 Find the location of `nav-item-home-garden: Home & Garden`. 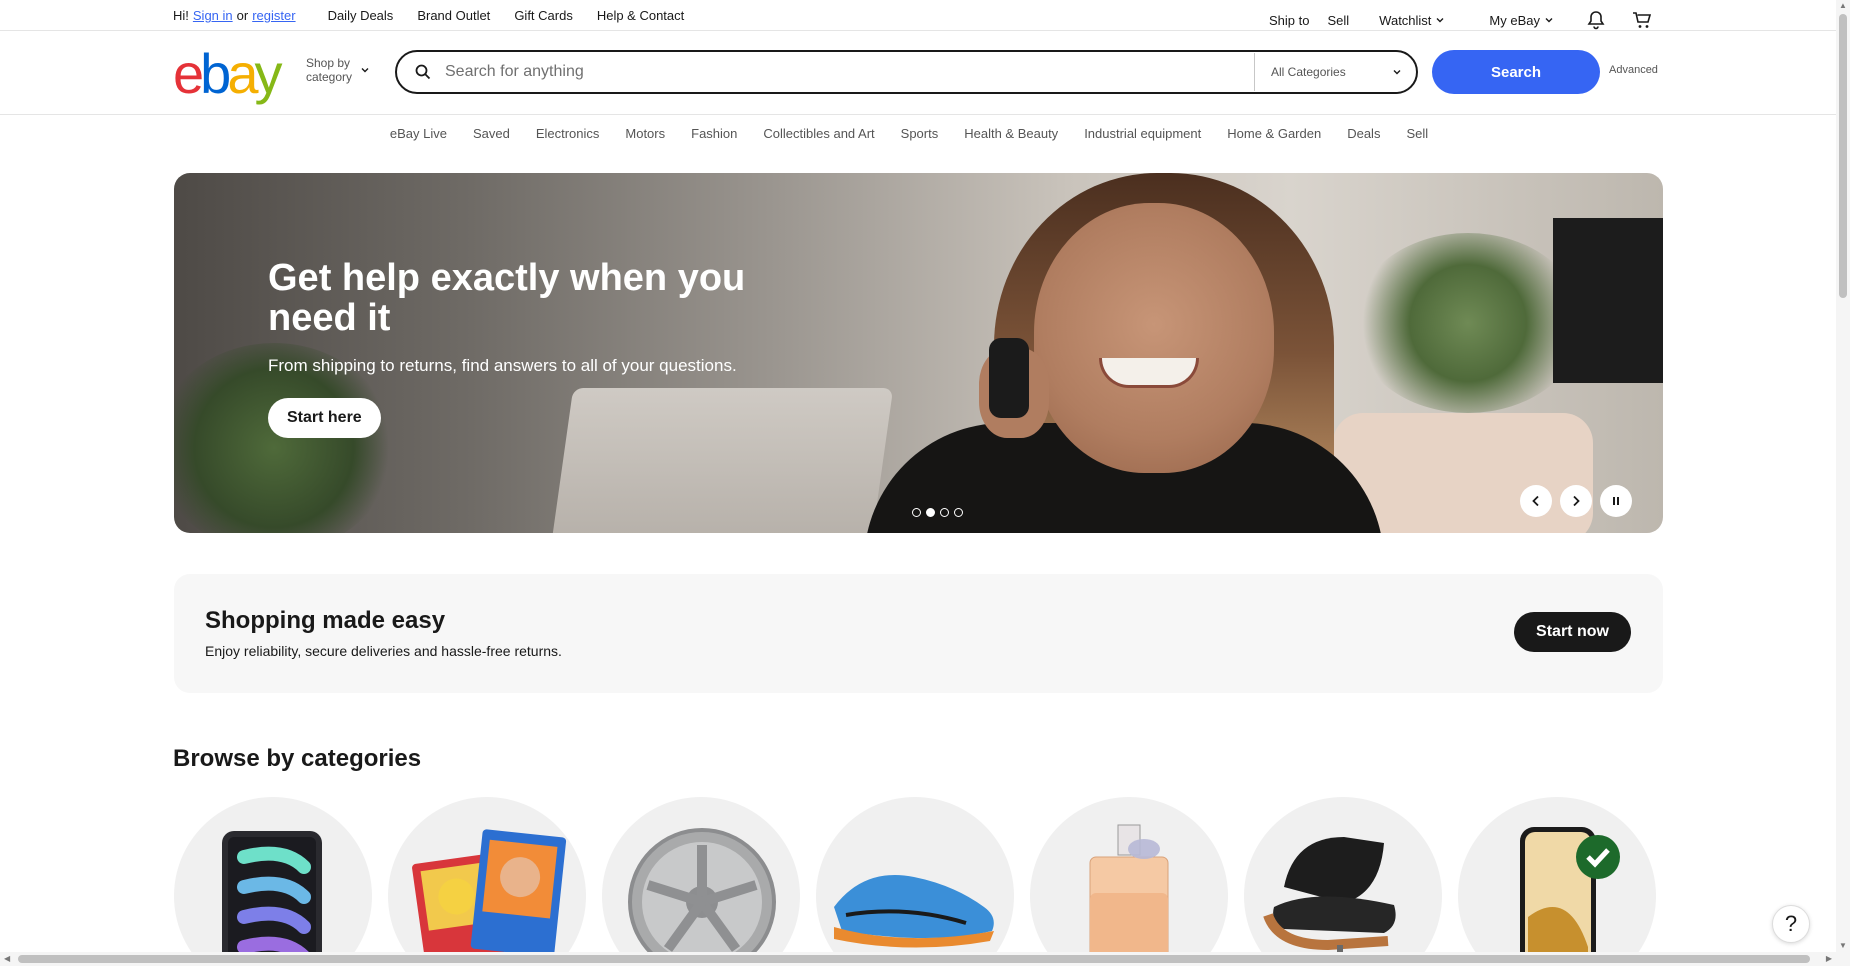

nav-item-home-garden: Home & Garden is located at coordinates (1274, 133).